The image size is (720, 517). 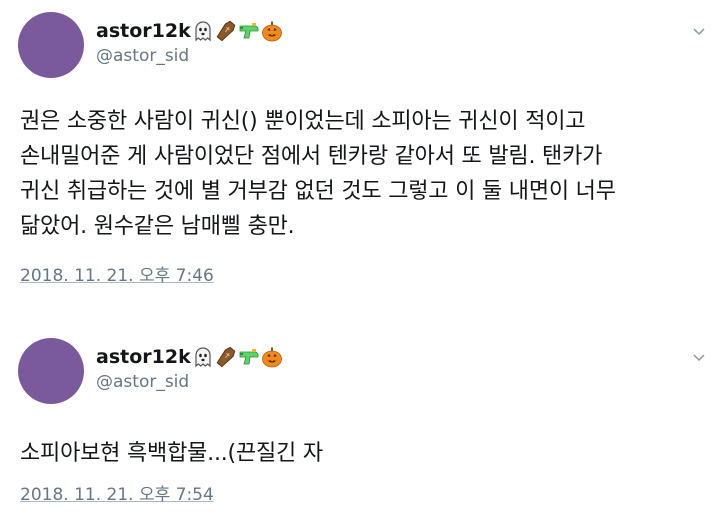 I want to click on timestamp-link: 2018. 11. 21. 오후 7:54, so click(x=117, y=495).